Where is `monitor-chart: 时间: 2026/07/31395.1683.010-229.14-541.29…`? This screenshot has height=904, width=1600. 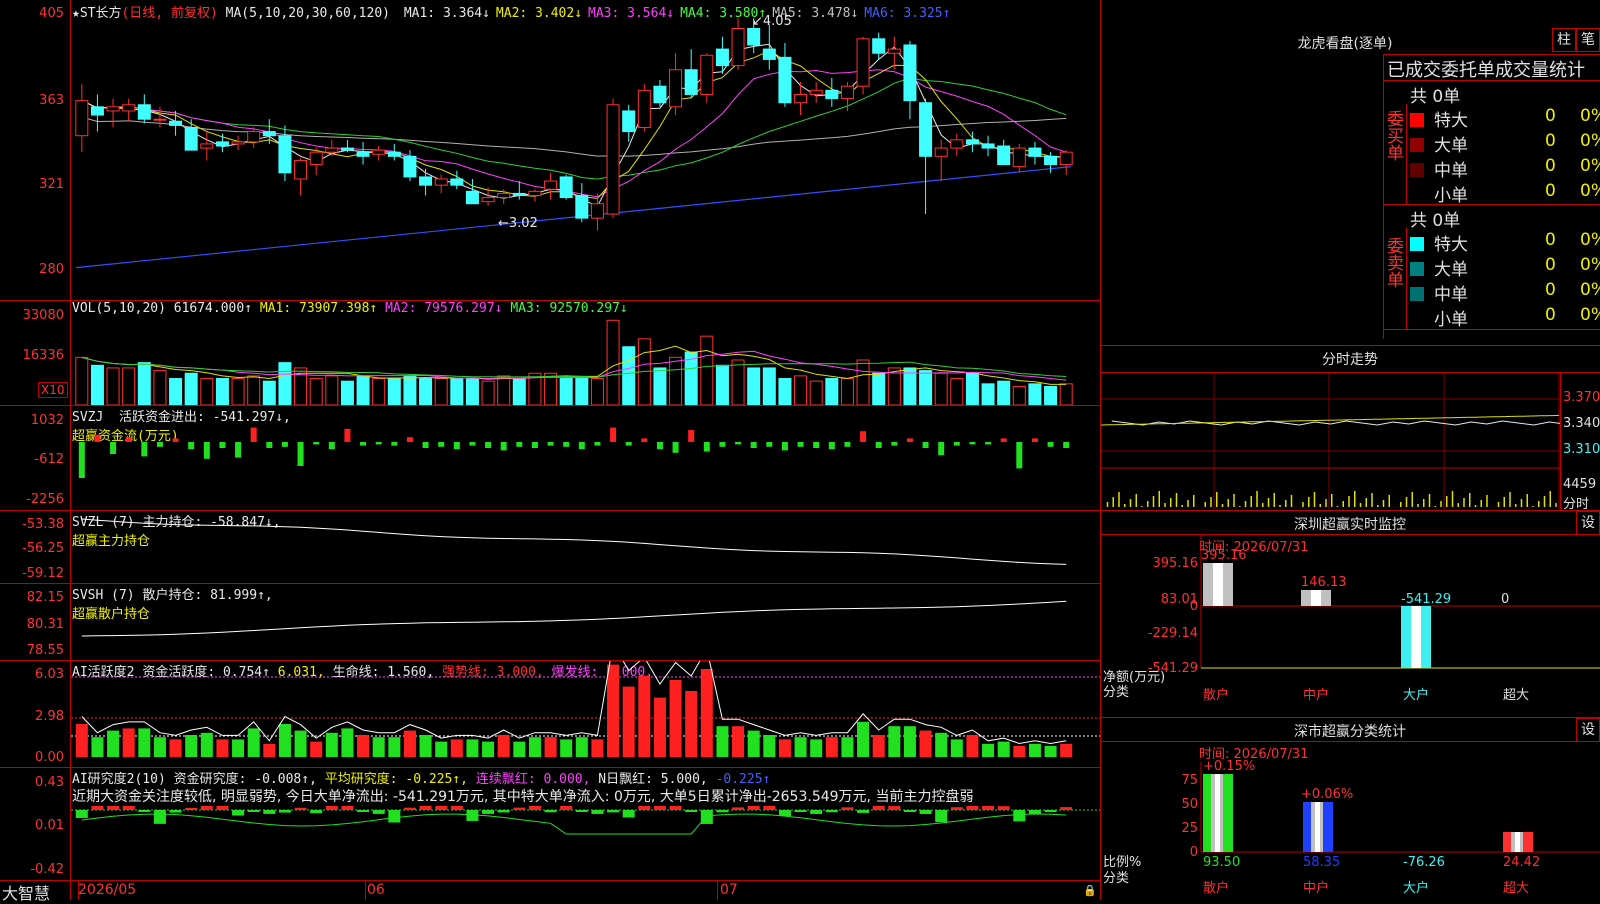
monitor-chart: 时间: 2026/07/31395.1683.010-229.14-541.29… is located at coordinates (1351, 619).